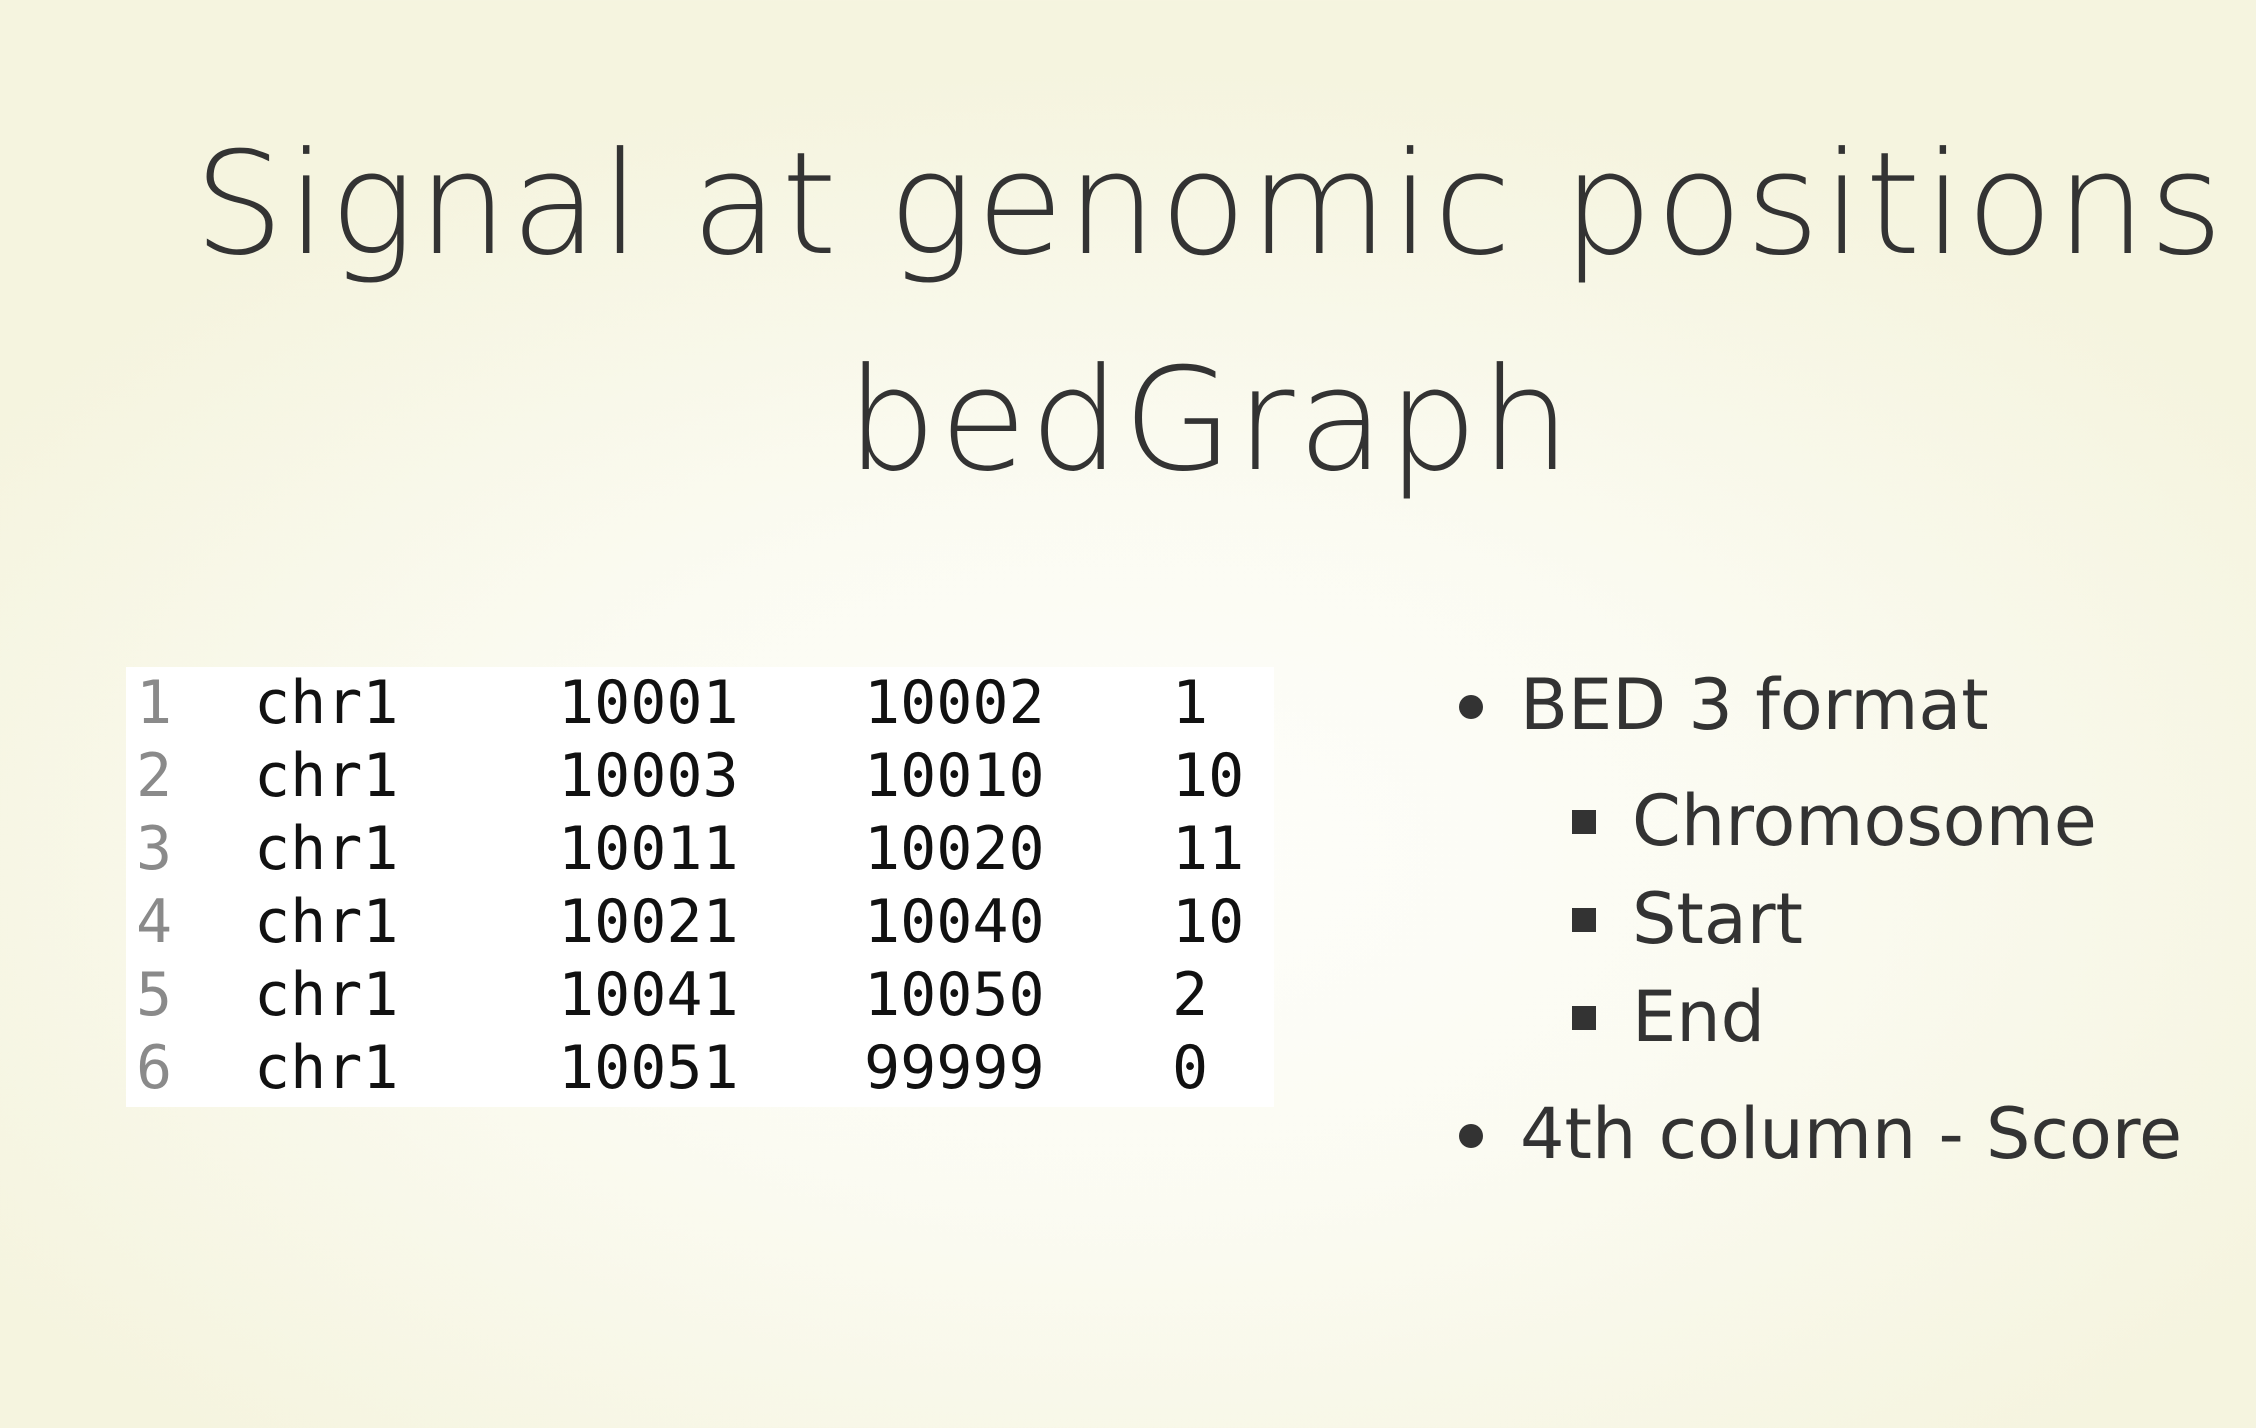  I want to click on code-row: 2 chr1 10003 10010 10, so click(700, 776).